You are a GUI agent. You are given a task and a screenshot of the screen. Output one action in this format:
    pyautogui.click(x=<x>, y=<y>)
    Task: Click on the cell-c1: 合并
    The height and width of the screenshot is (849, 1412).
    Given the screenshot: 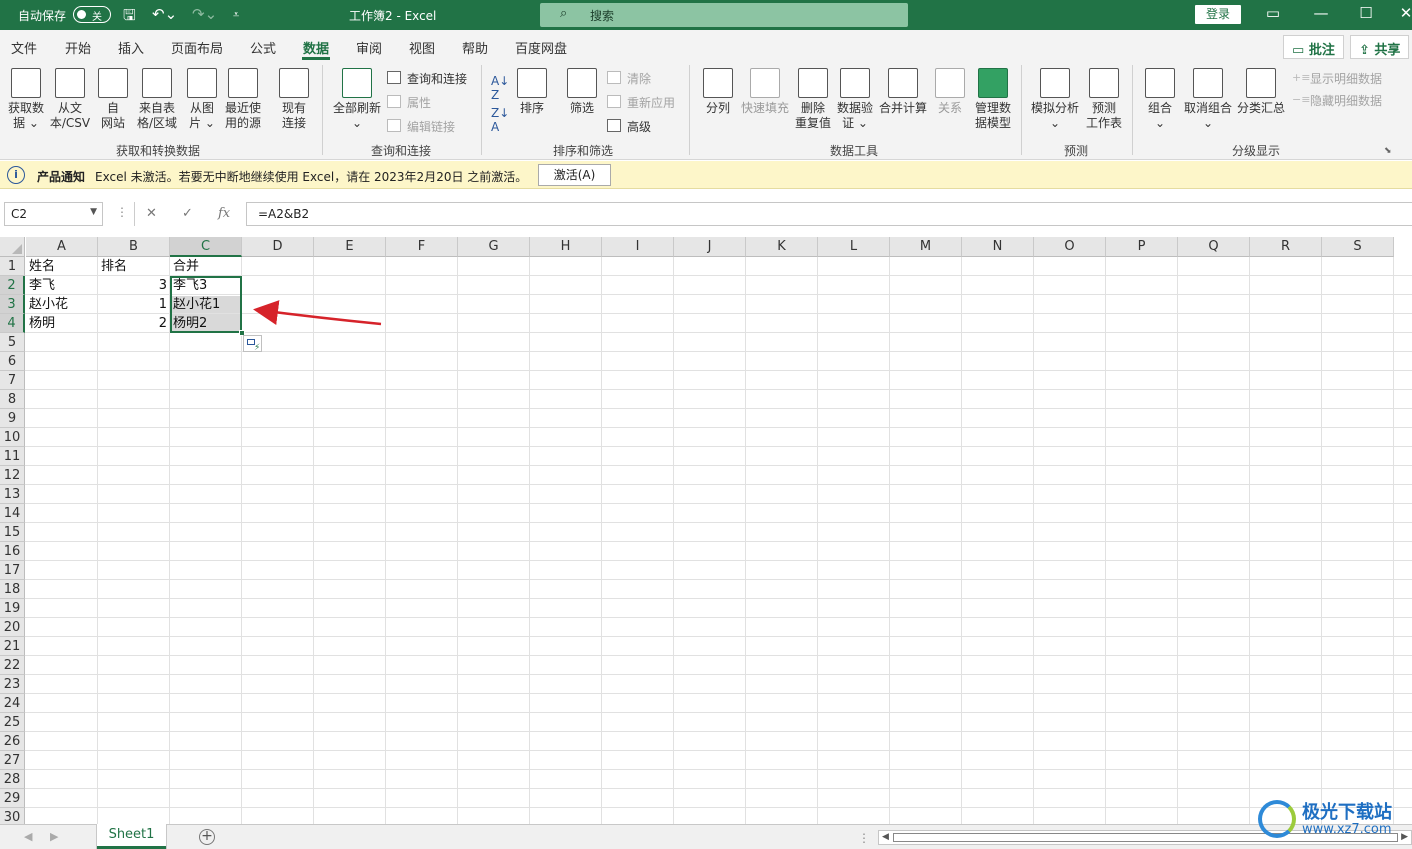 What is the action you would take?
    pyautogui.click(x=206, y=266)
    